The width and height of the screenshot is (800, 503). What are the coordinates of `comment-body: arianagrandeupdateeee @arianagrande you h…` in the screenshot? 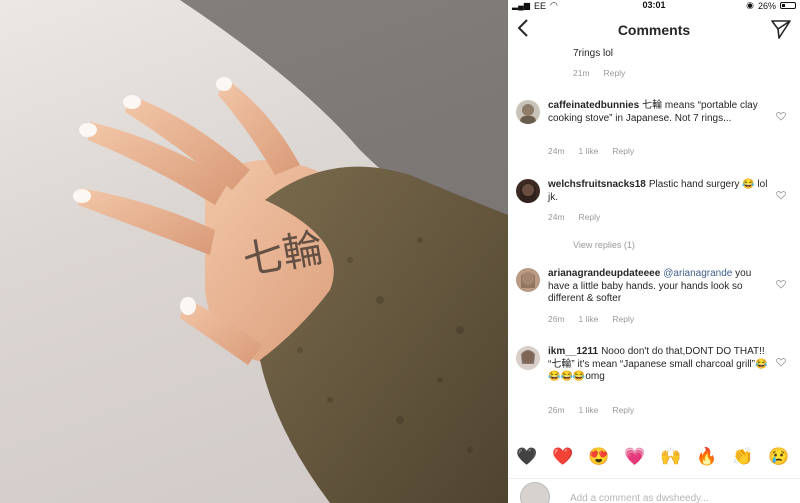 It's located at (658, 287).